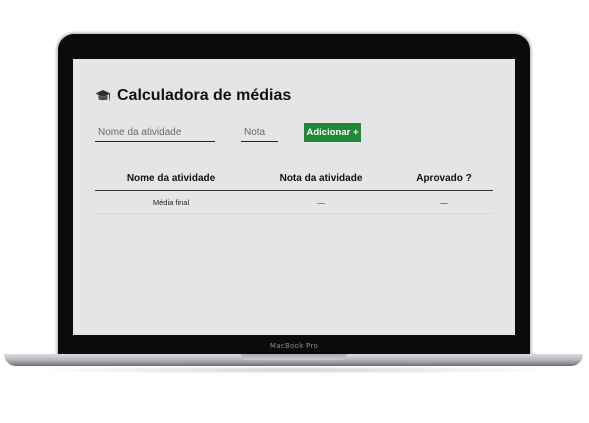 The height and width of the screenshot is (423, 589). Describe the element at coordinates (321, 179) in the screenshot. I see `header-activity-grade: Nota da atividade` at that location.